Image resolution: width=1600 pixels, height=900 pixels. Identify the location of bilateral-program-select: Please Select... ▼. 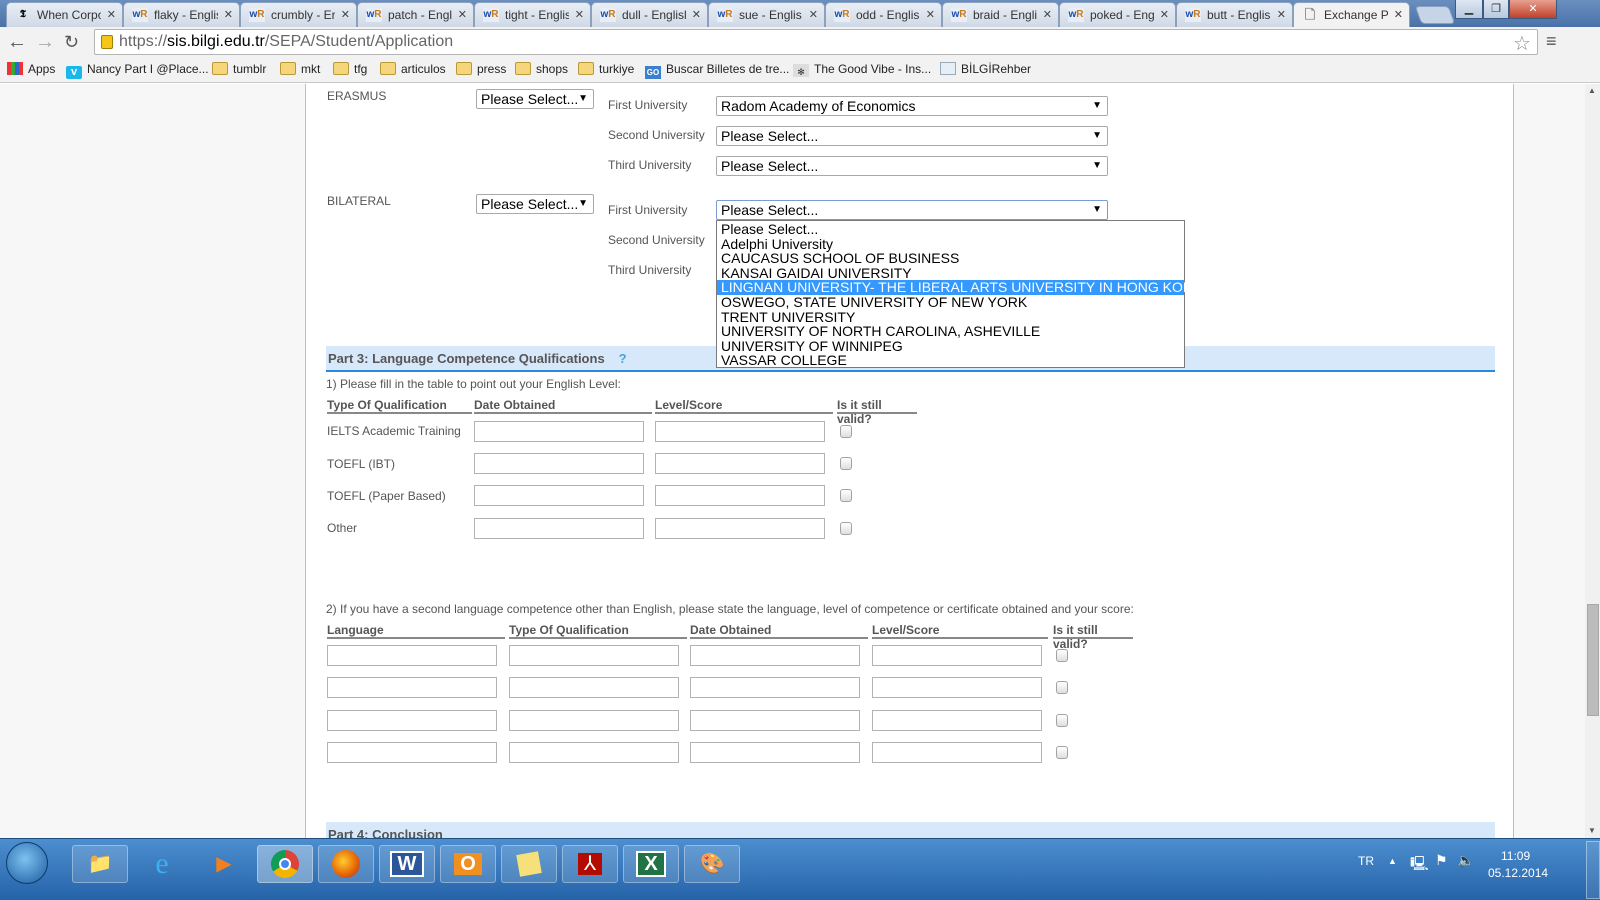
(535, 204).